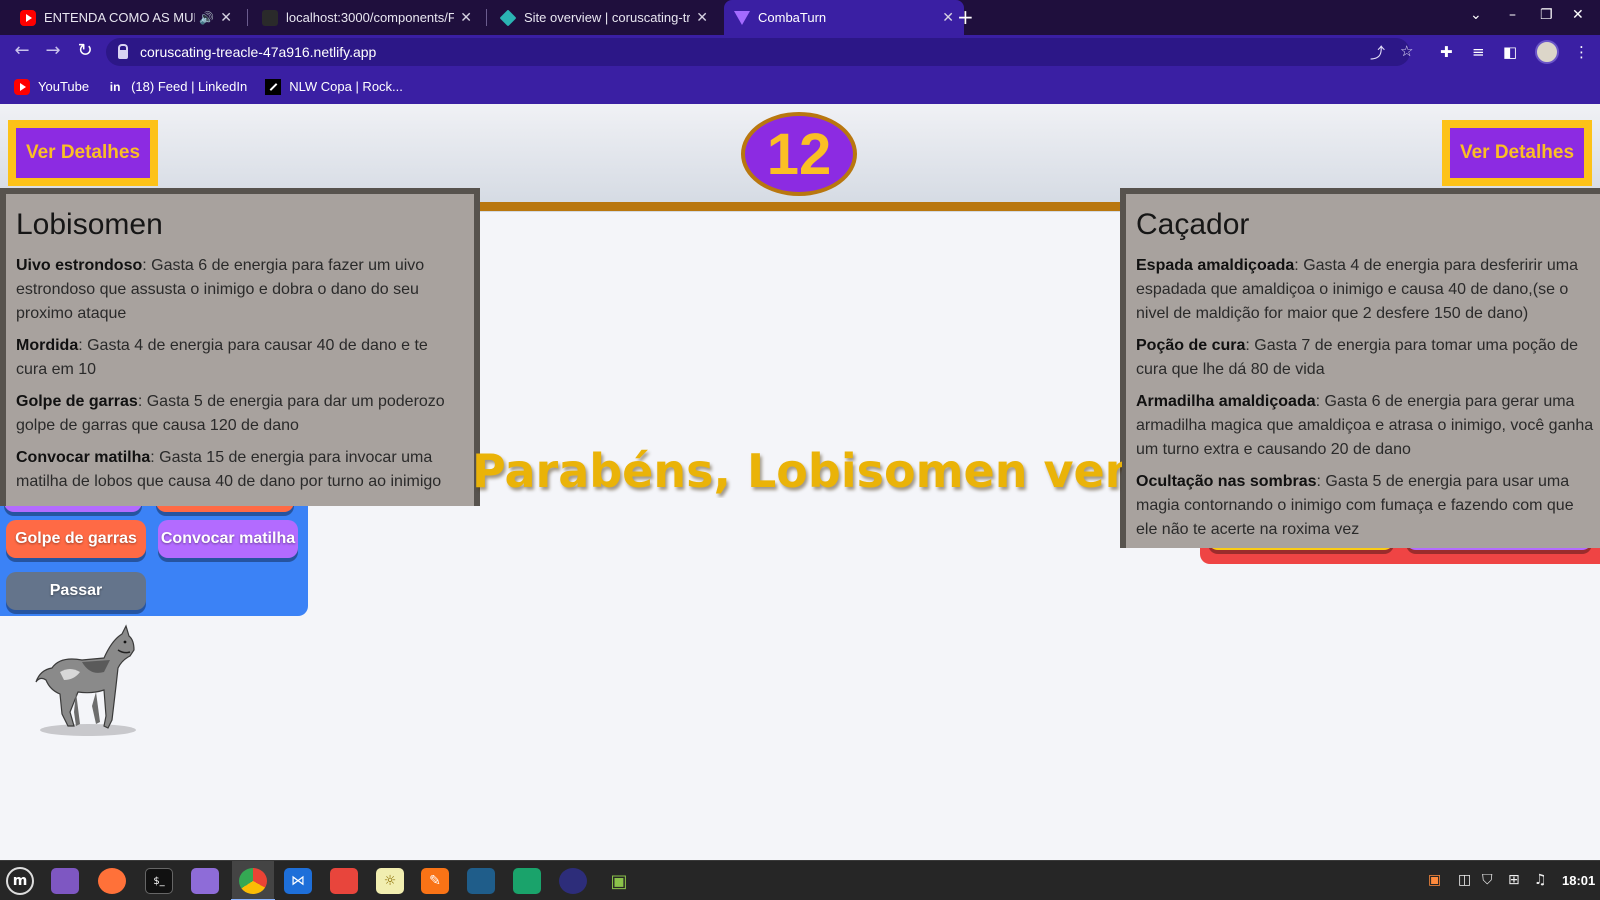 This screenshot has width=1600, height=900. Describe the element at coordinates (844, 17) in the screenshot. I see `browser-tab-active: CombaTurn ✕` at that location.